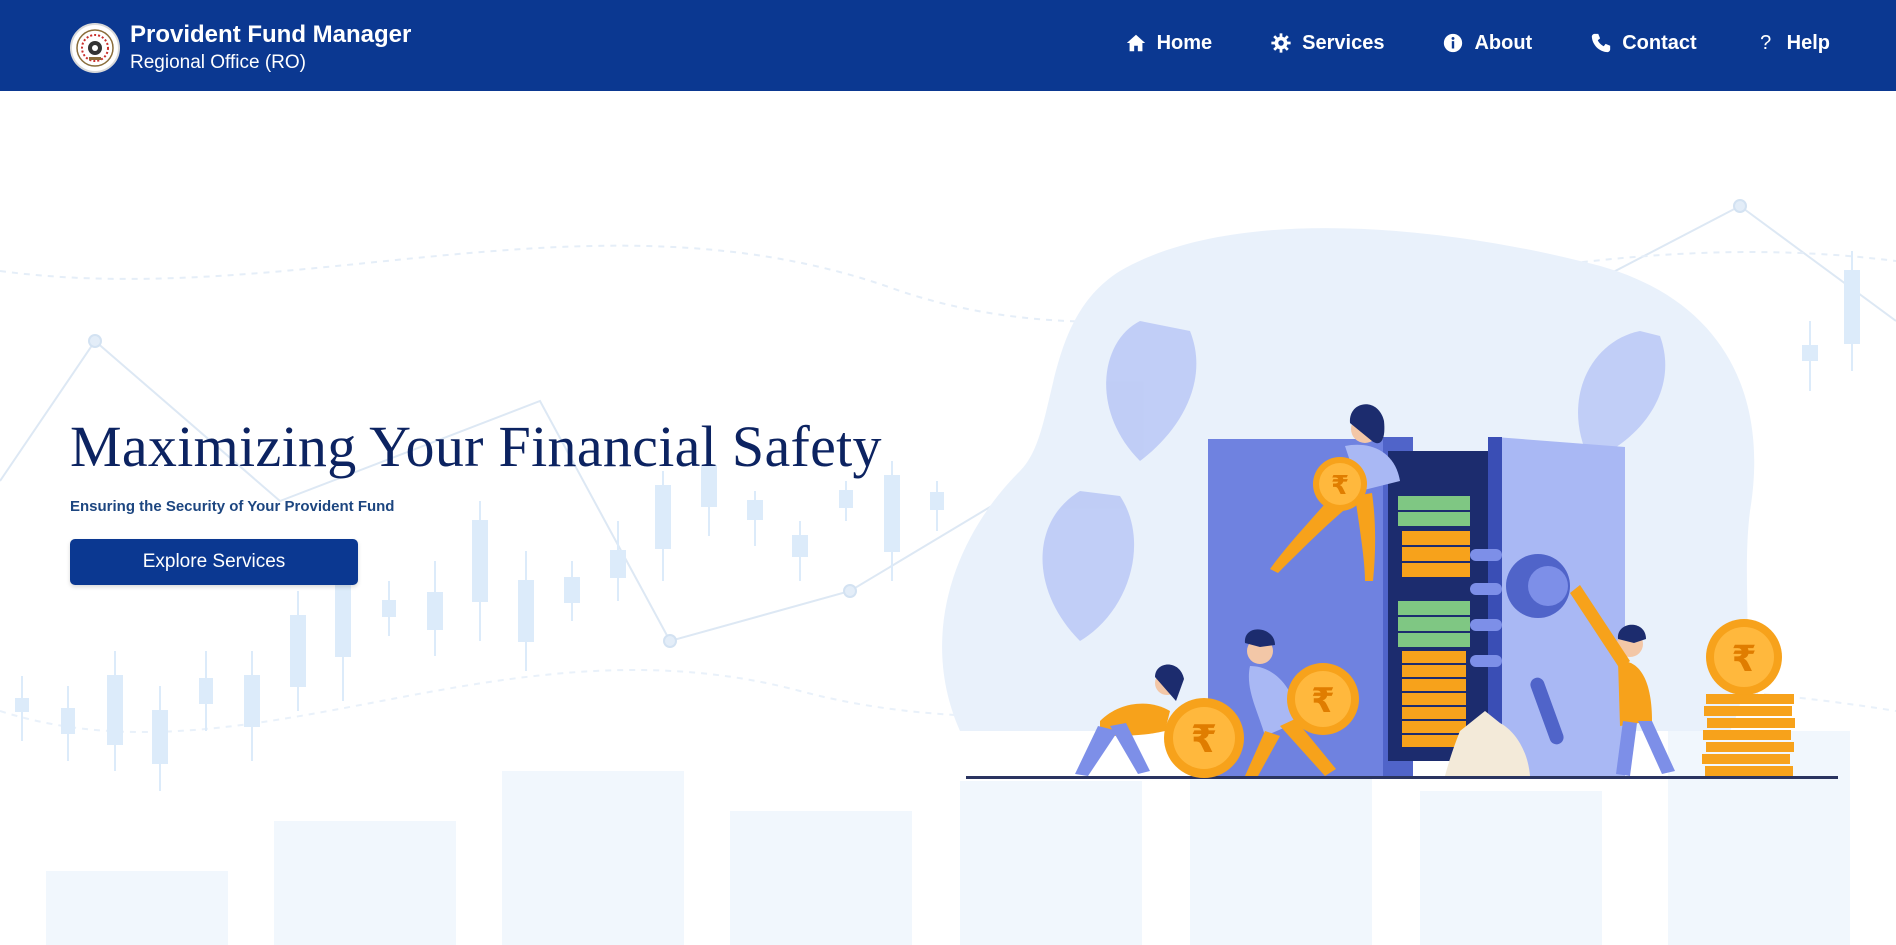 This screenshot has height=945, width=1896. I want to click on emblem-logo, so click(95, 48).